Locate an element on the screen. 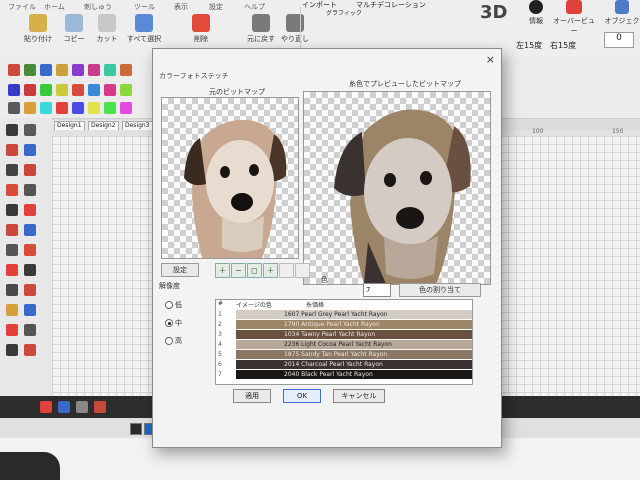  palette-swatch is located at coordinates (136, 429).